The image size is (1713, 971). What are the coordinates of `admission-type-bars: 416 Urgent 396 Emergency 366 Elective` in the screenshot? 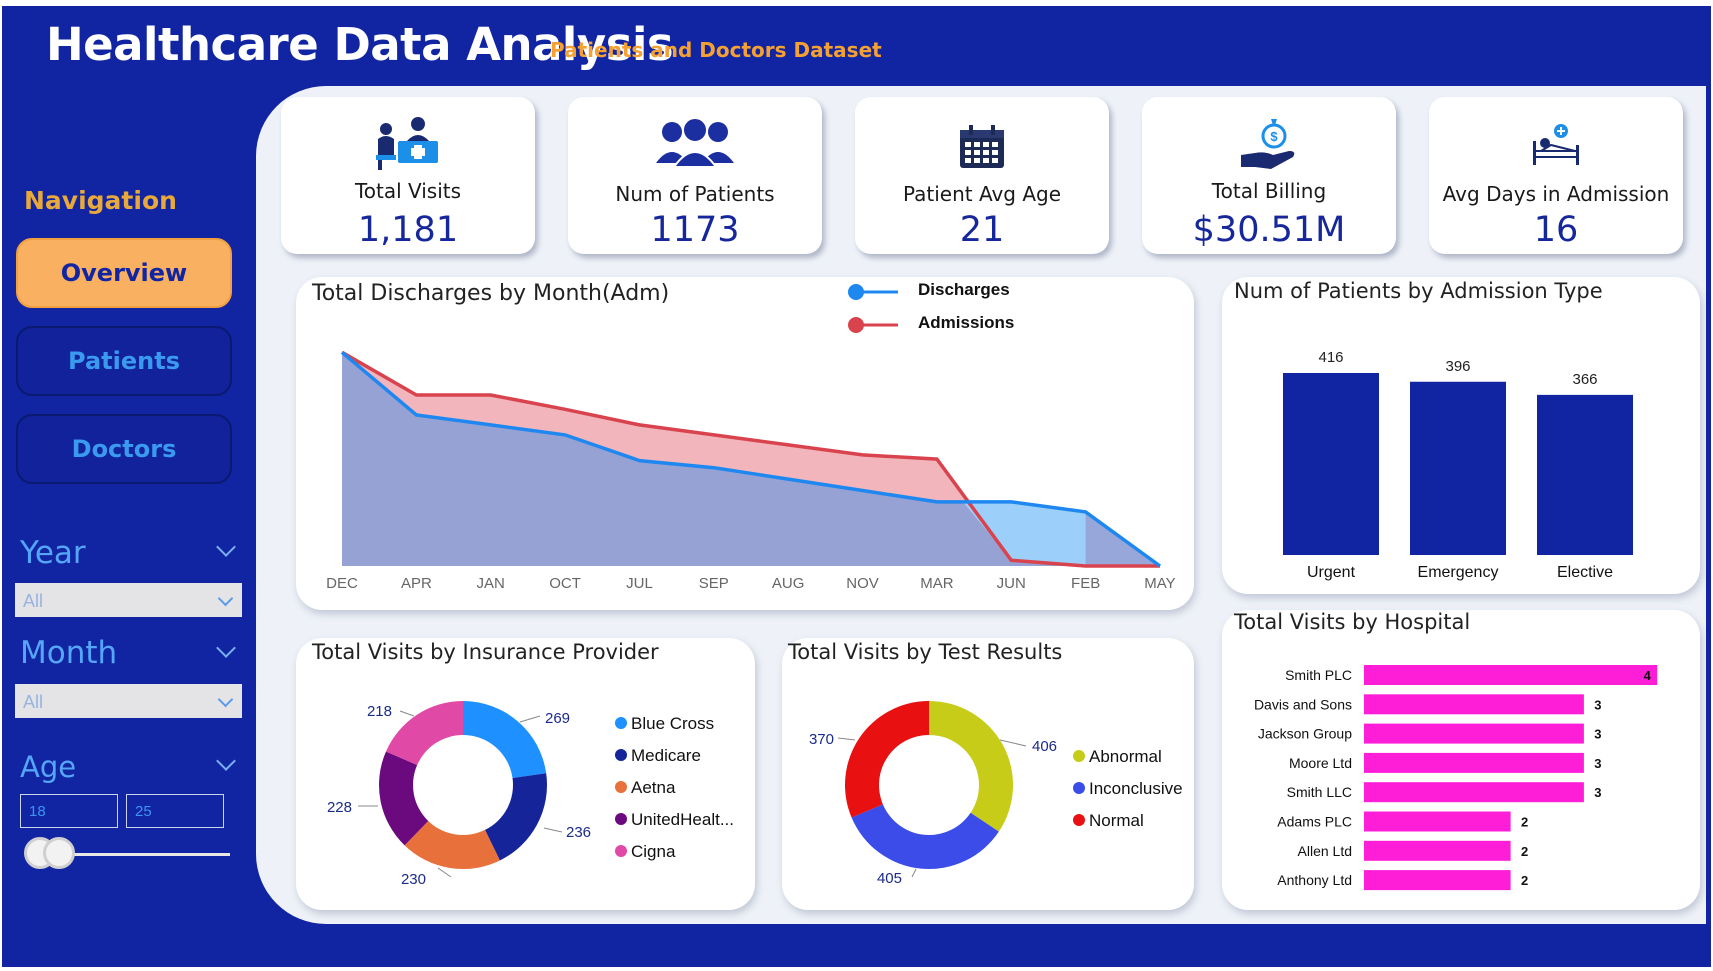 It's located at (1458, 465).